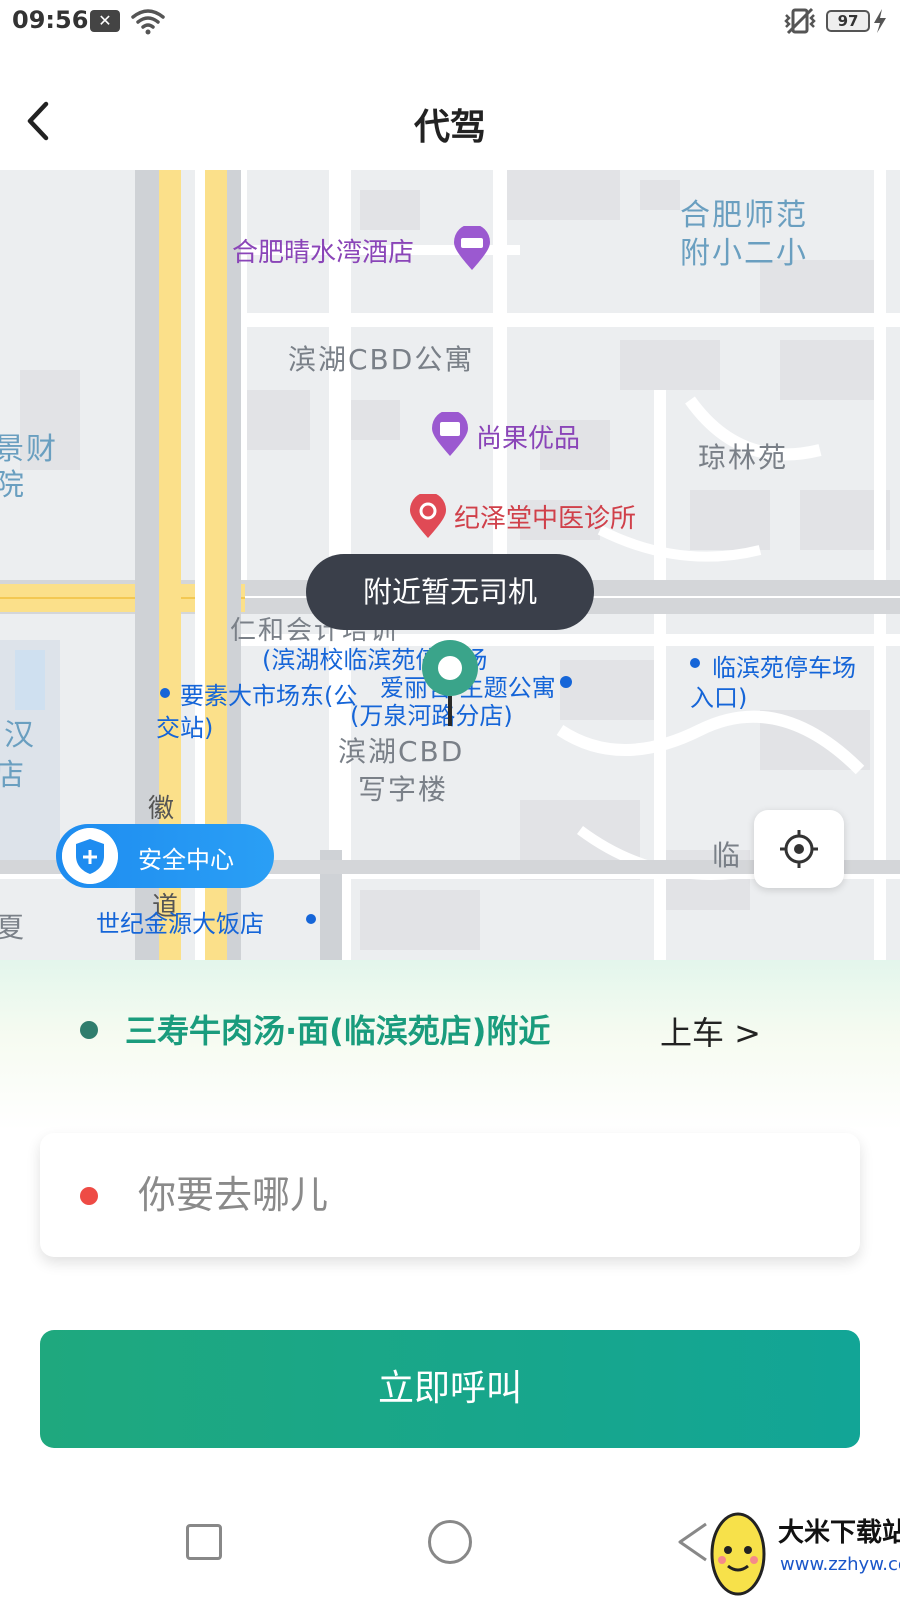 The width and height of the screenshot is (900, 1600). Describe the element at coordinates (89, 1030) in the screenshot. I see `pickup-dot-icon` at that location.